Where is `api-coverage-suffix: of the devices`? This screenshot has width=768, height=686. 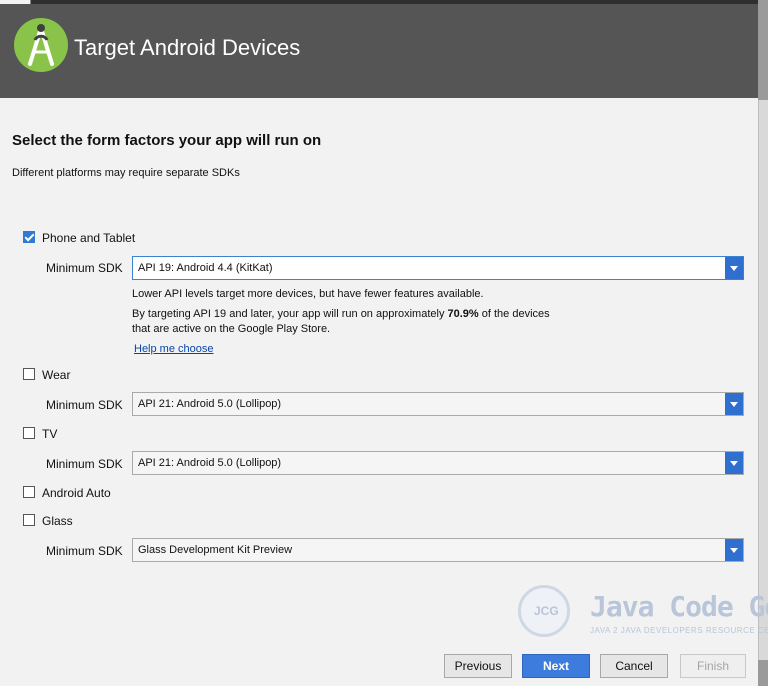
api-coverage-suffix: of the devices is located at coordinates (514, 314).